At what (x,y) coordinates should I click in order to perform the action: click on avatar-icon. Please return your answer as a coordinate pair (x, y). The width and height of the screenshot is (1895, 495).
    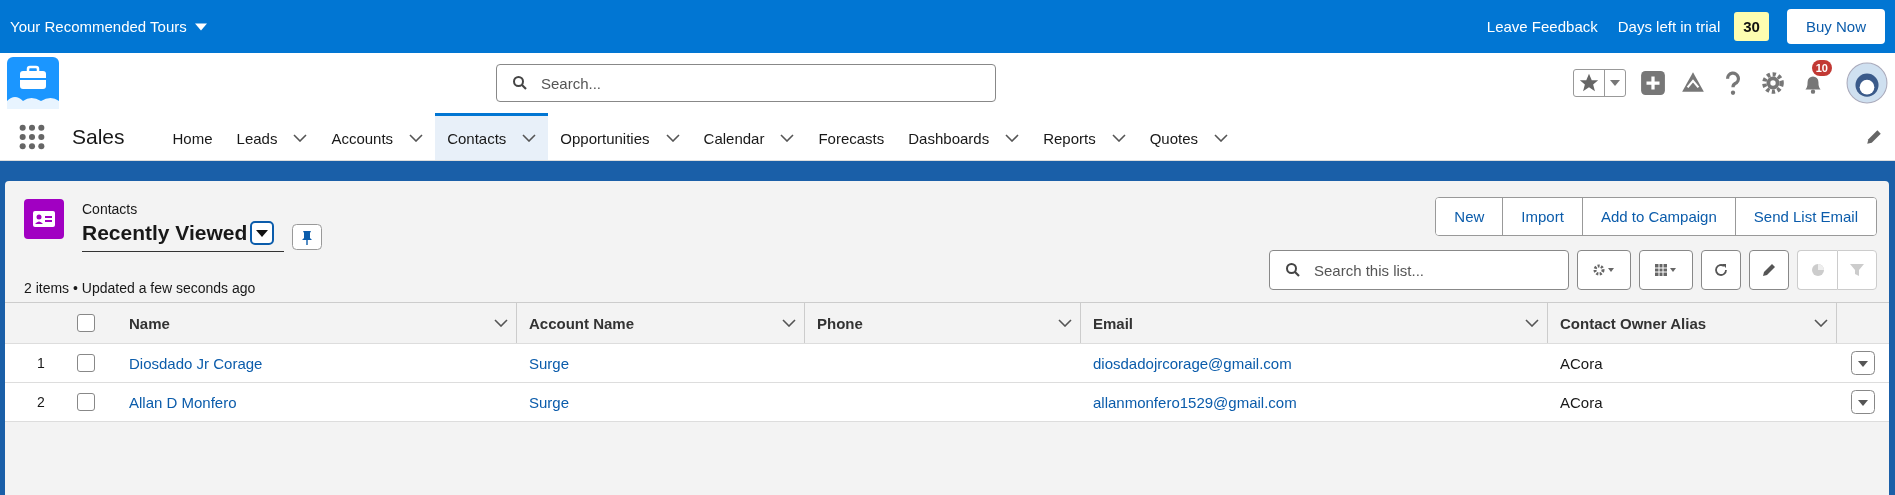
    Looking at the image, I should click on (1867, 83).